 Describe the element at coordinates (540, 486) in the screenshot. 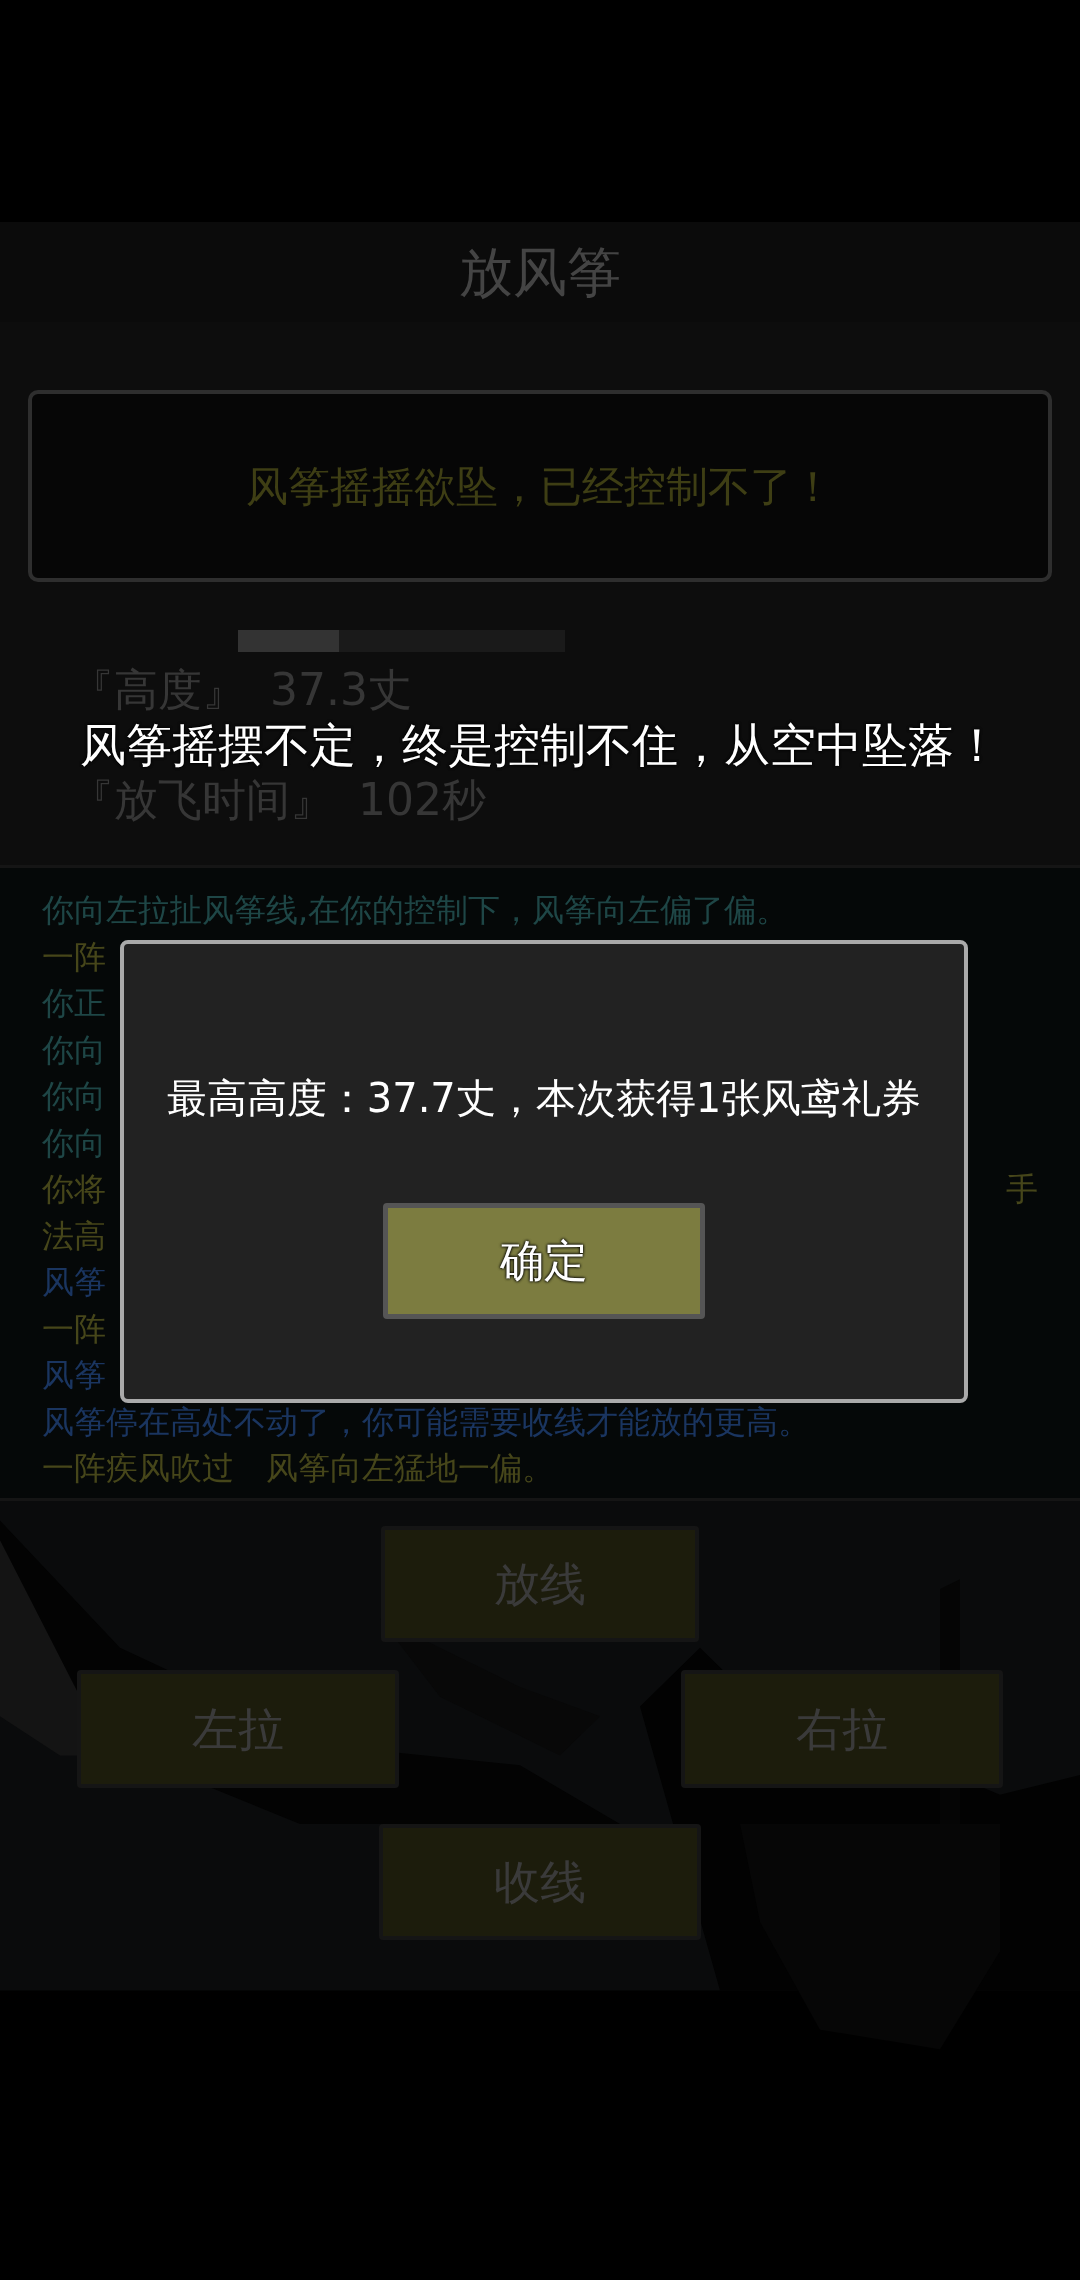

I see `status-message: 风筝摇摇欲坠，已经控制不了！` at that location.